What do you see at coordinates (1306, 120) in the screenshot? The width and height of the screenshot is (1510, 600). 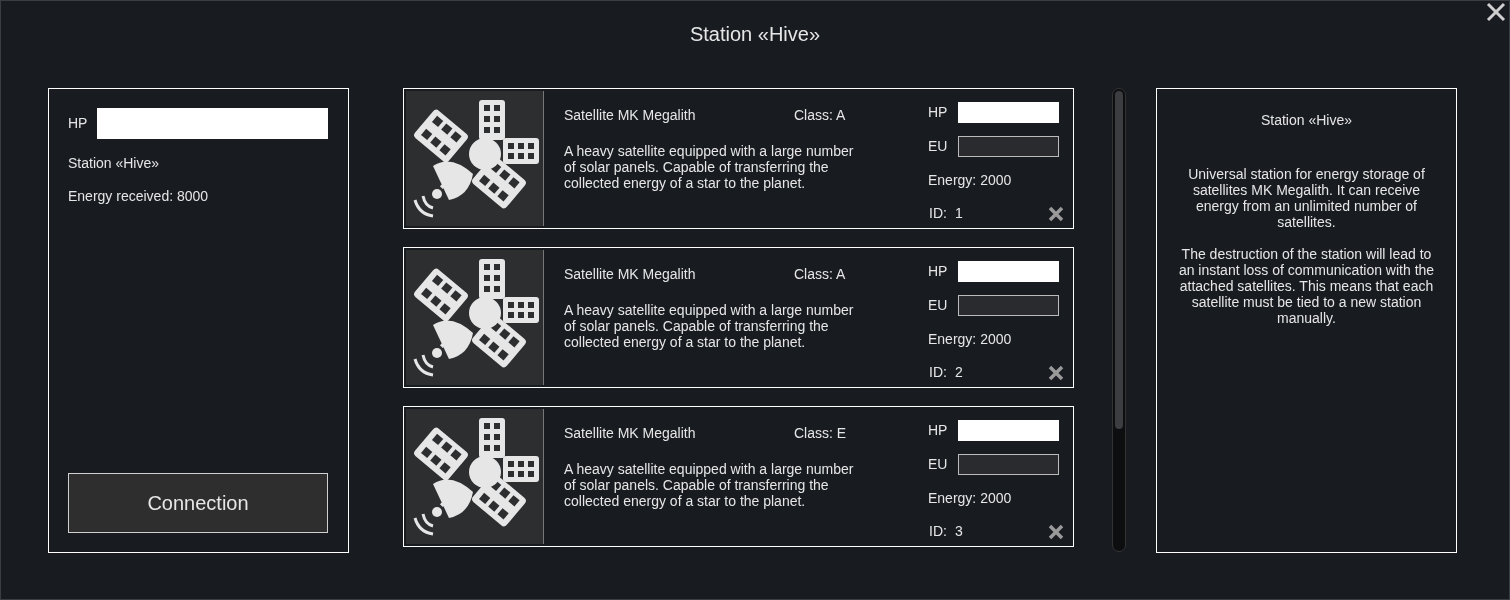 I see `info-title: Station «Hive»` at bounding box center [1306, 120].